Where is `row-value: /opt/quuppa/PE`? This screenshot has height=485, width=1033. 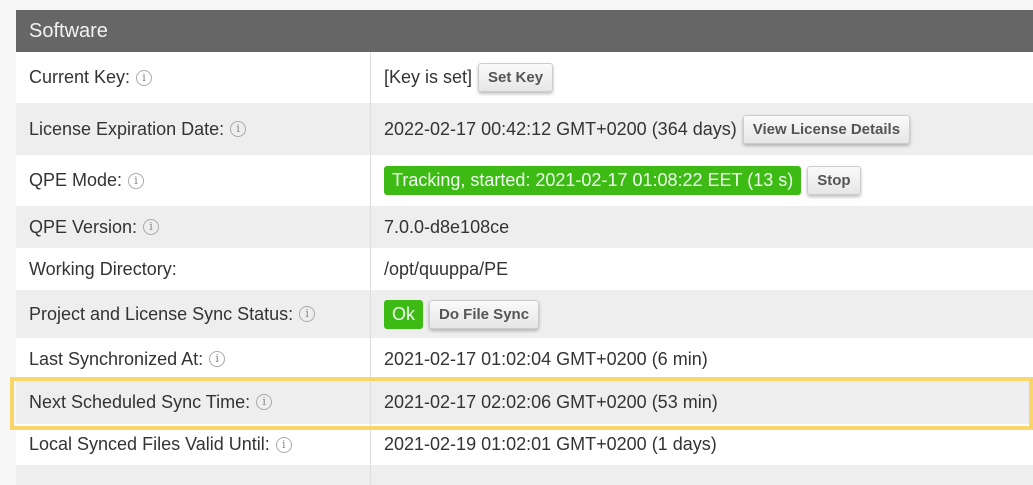
row-value: /opt/quuppa/PE is located at coordinates (446, 268).